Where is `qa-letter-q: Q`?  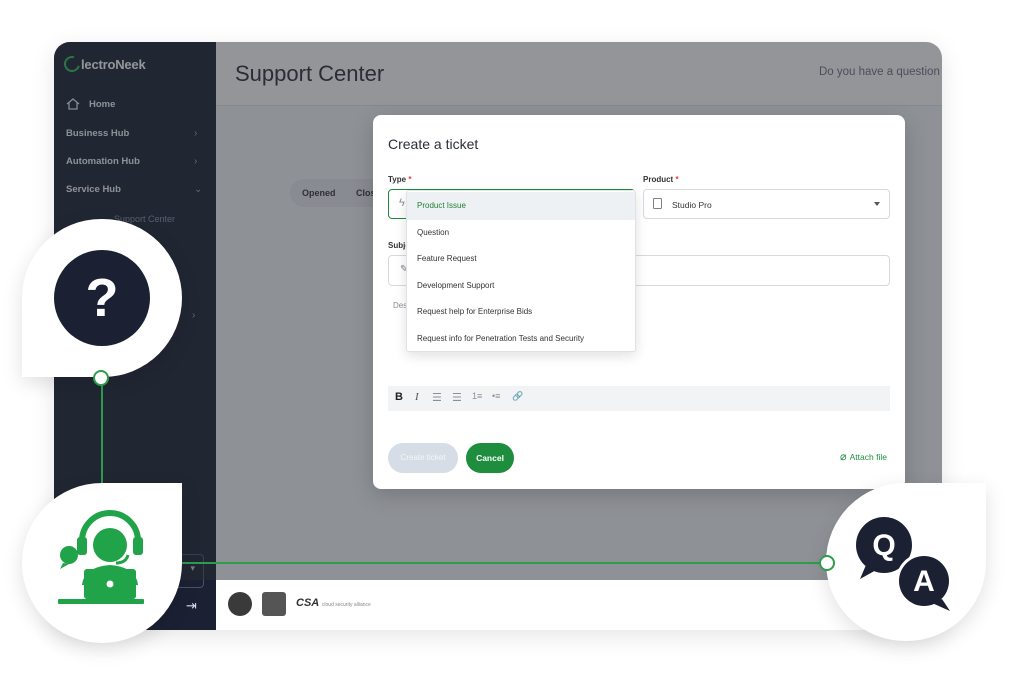 qa-letter-q: Q is located at coordinates (883, 545).